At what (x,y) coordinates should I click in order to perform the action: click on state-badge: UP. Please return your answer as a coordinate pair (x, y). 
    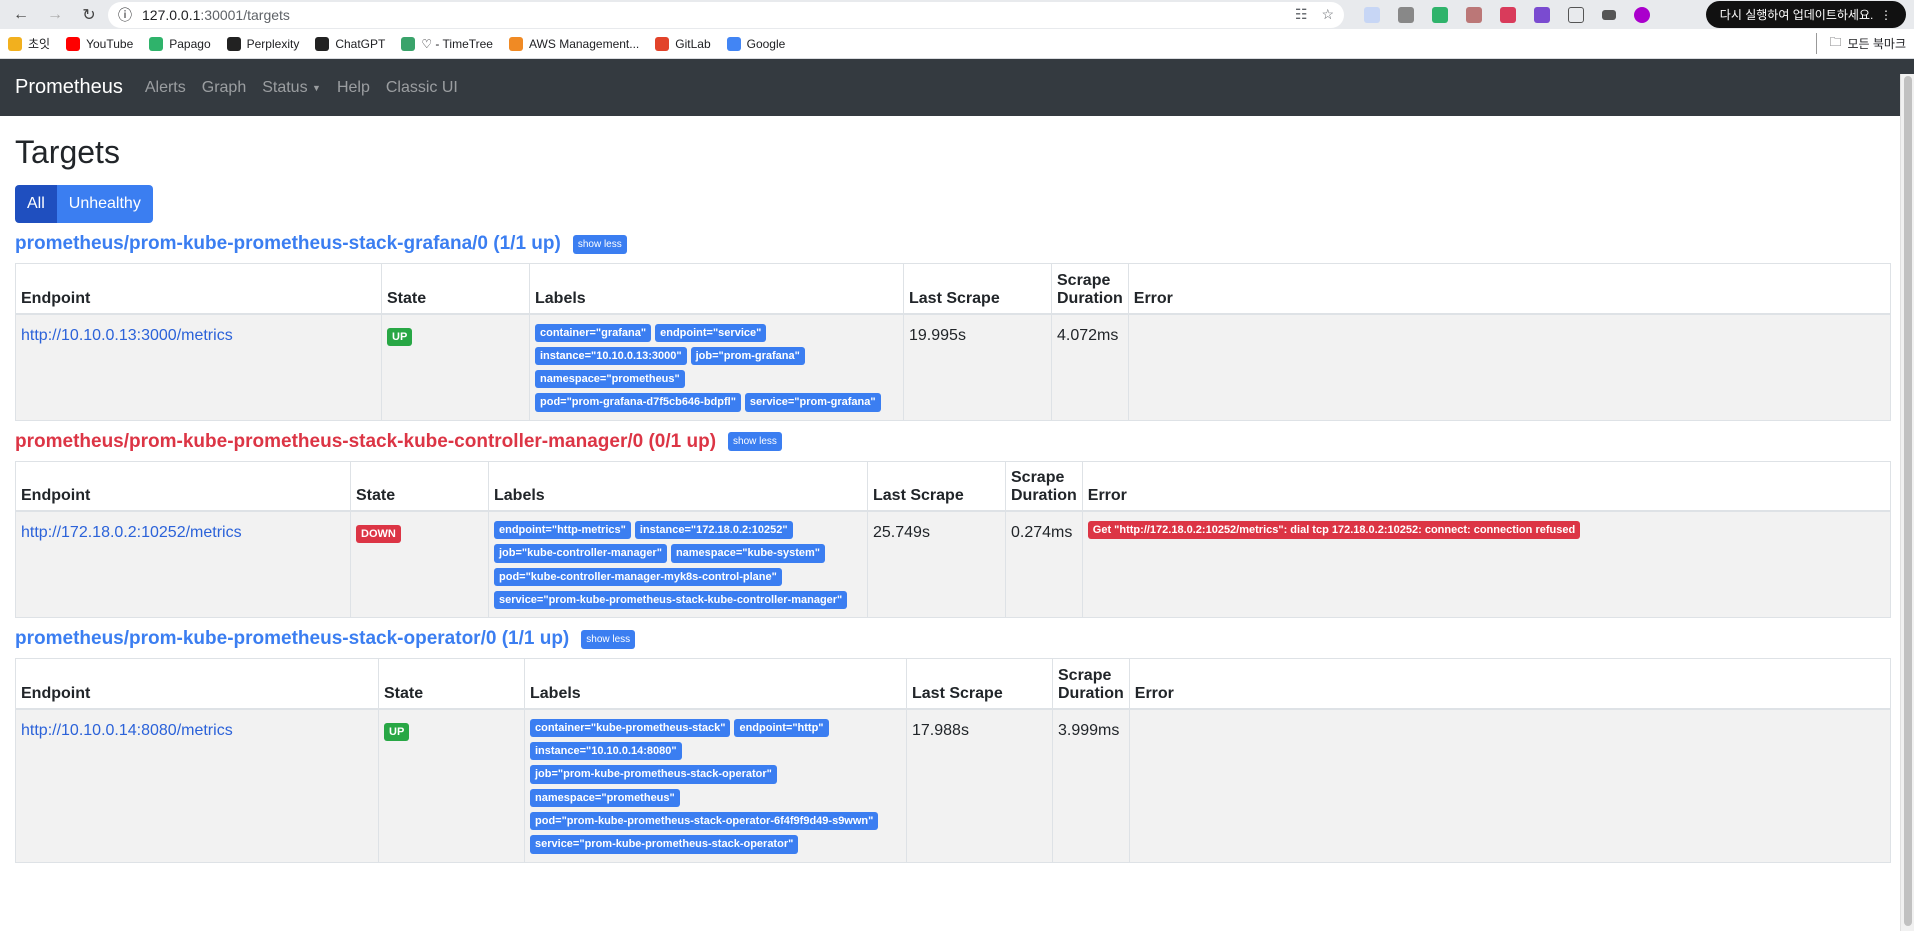
    Looking at the image, I should click on (397, 732).